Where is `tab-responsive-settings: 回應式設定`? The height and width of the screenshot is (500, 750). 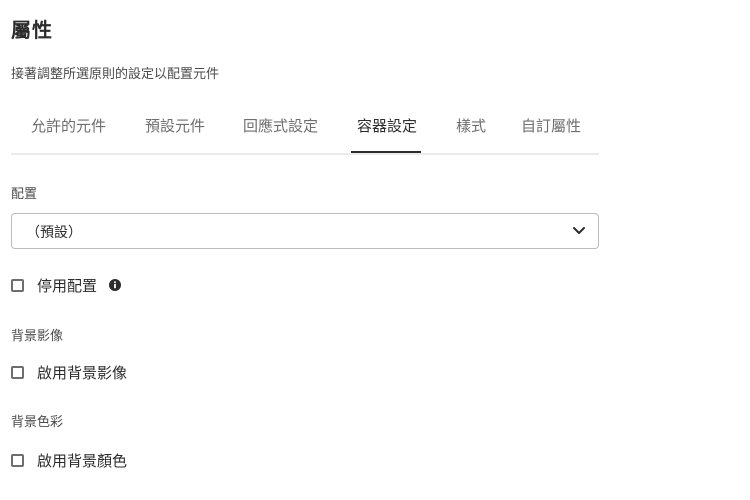 tab-responsive-settings: 回應式設定 is located at coordinates (280, 128).